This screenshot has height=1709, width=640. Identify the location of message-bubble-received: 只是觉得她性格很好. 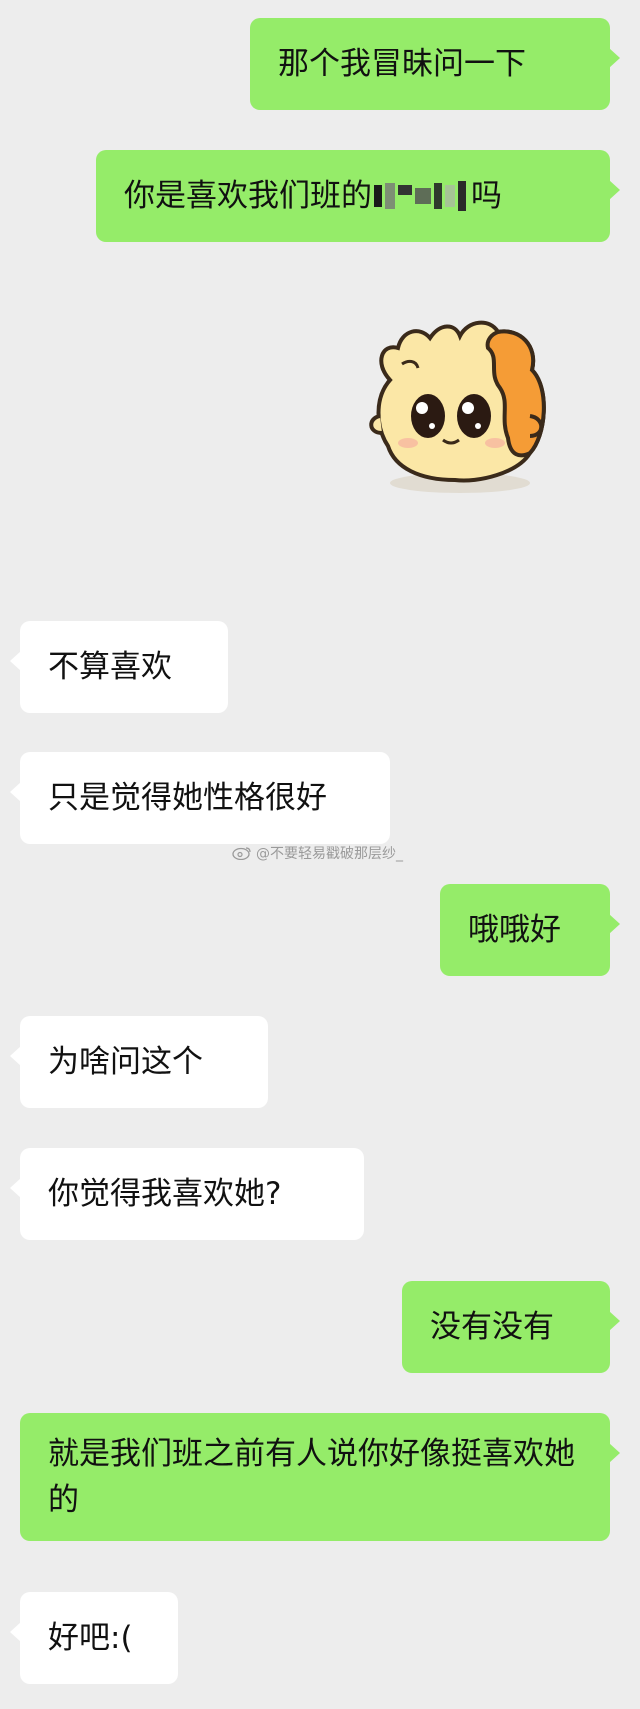
(200, 798).